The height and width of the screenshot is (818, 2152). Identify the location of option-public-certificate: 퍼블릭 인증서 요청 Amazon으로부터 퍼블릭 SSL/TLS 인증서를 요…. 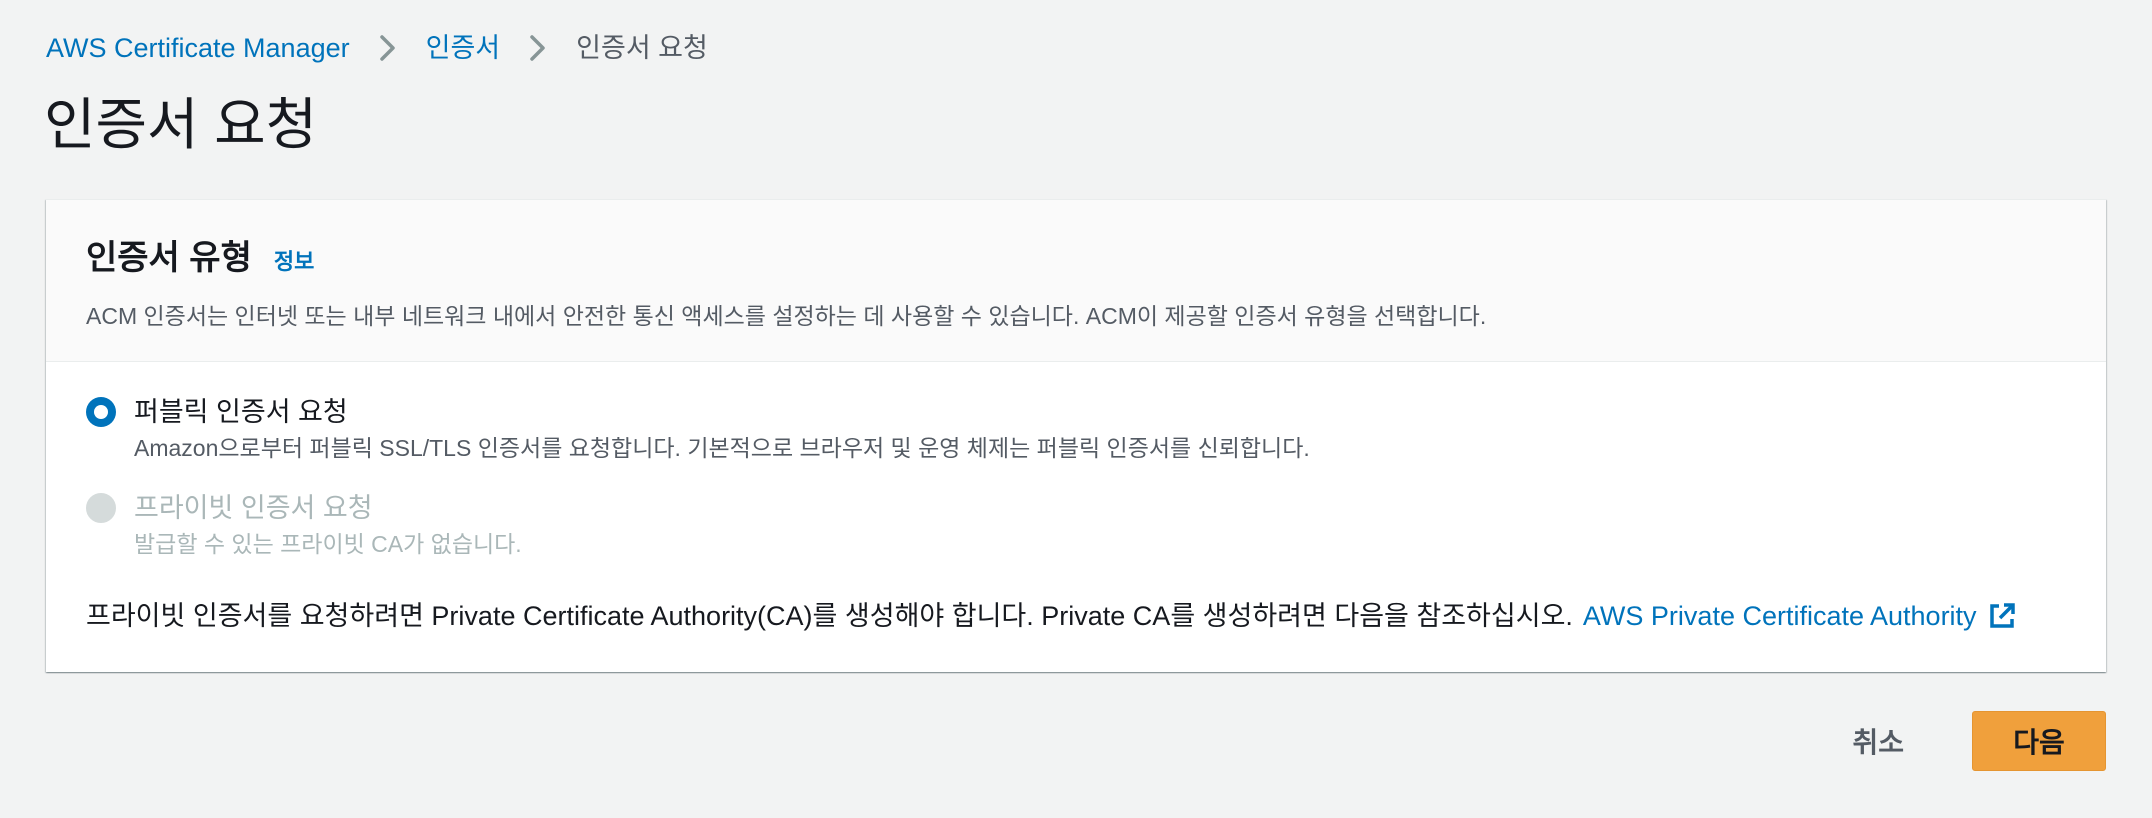
(1076, 428).